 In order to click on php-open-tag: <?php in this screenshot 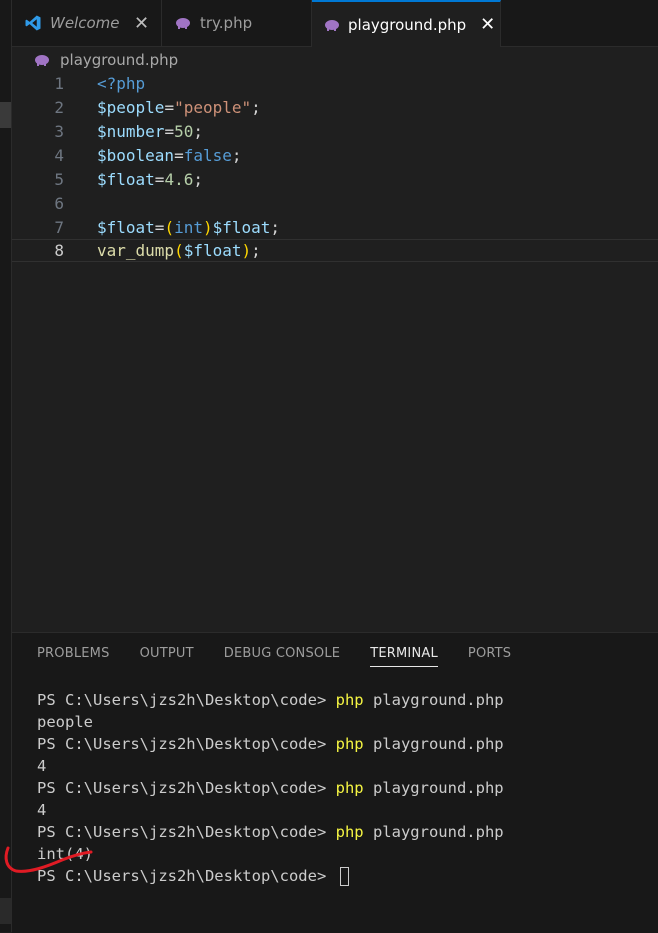, I will do `click(121, 83)`.